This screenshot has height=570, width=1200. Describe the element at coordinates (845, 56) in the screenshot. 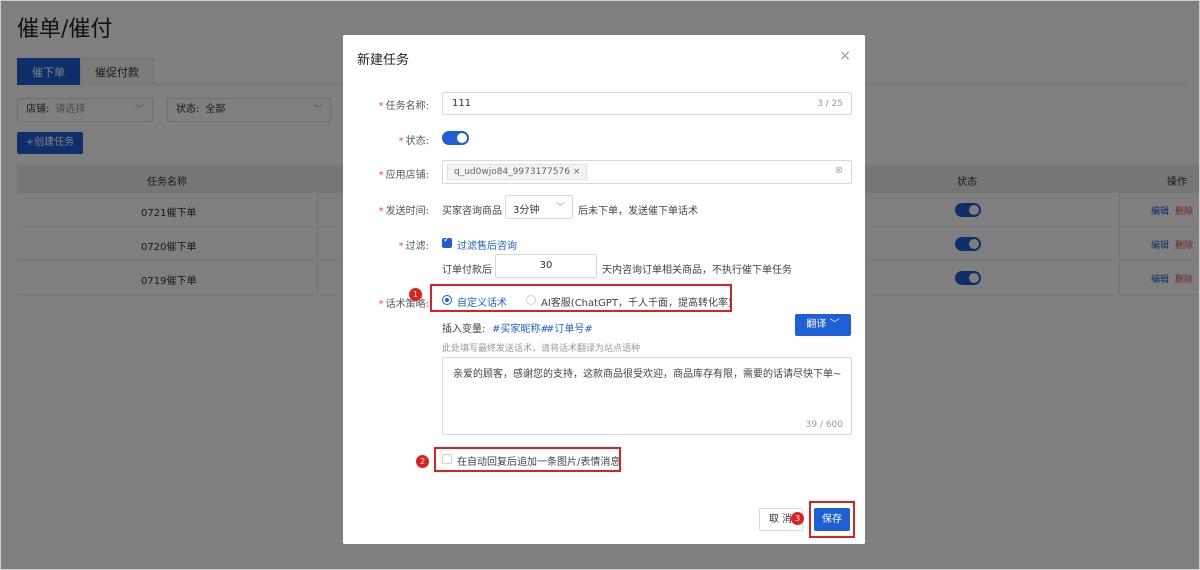

I see `close-icon: ×` at that location.